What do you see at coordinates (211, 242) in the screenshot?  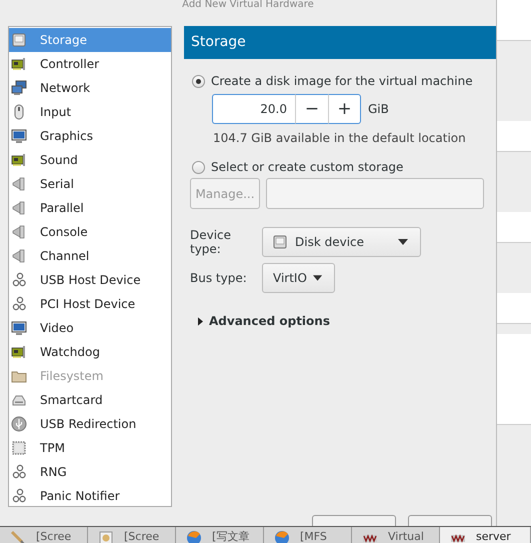 I see `field-label: Device type:` at bounding box center [211, 242].